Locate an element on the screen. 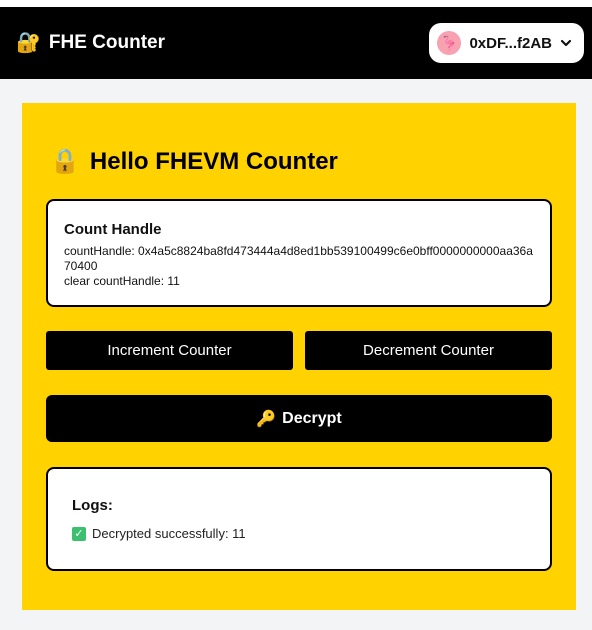 Image resolution: width=592 pixels, height=630 pixels. count-handle-heading: Count Handle is located at coordinates (113, 229).